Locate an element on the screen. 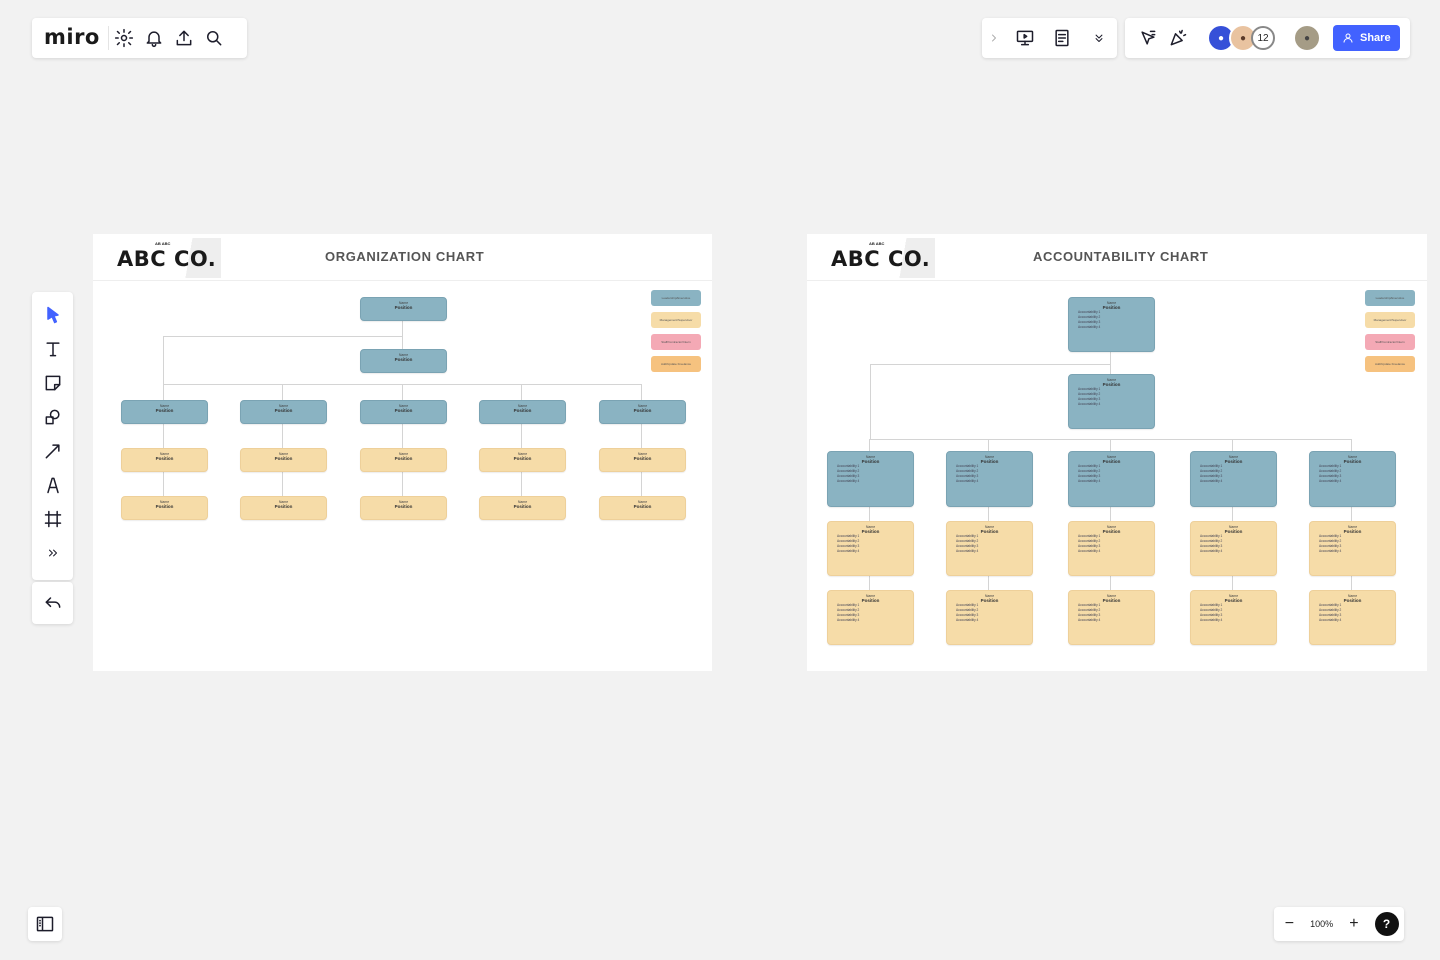 The height and width of the screenshot is (960, 1440). zoom-out-button: − is located at coordinates (1289, 924).